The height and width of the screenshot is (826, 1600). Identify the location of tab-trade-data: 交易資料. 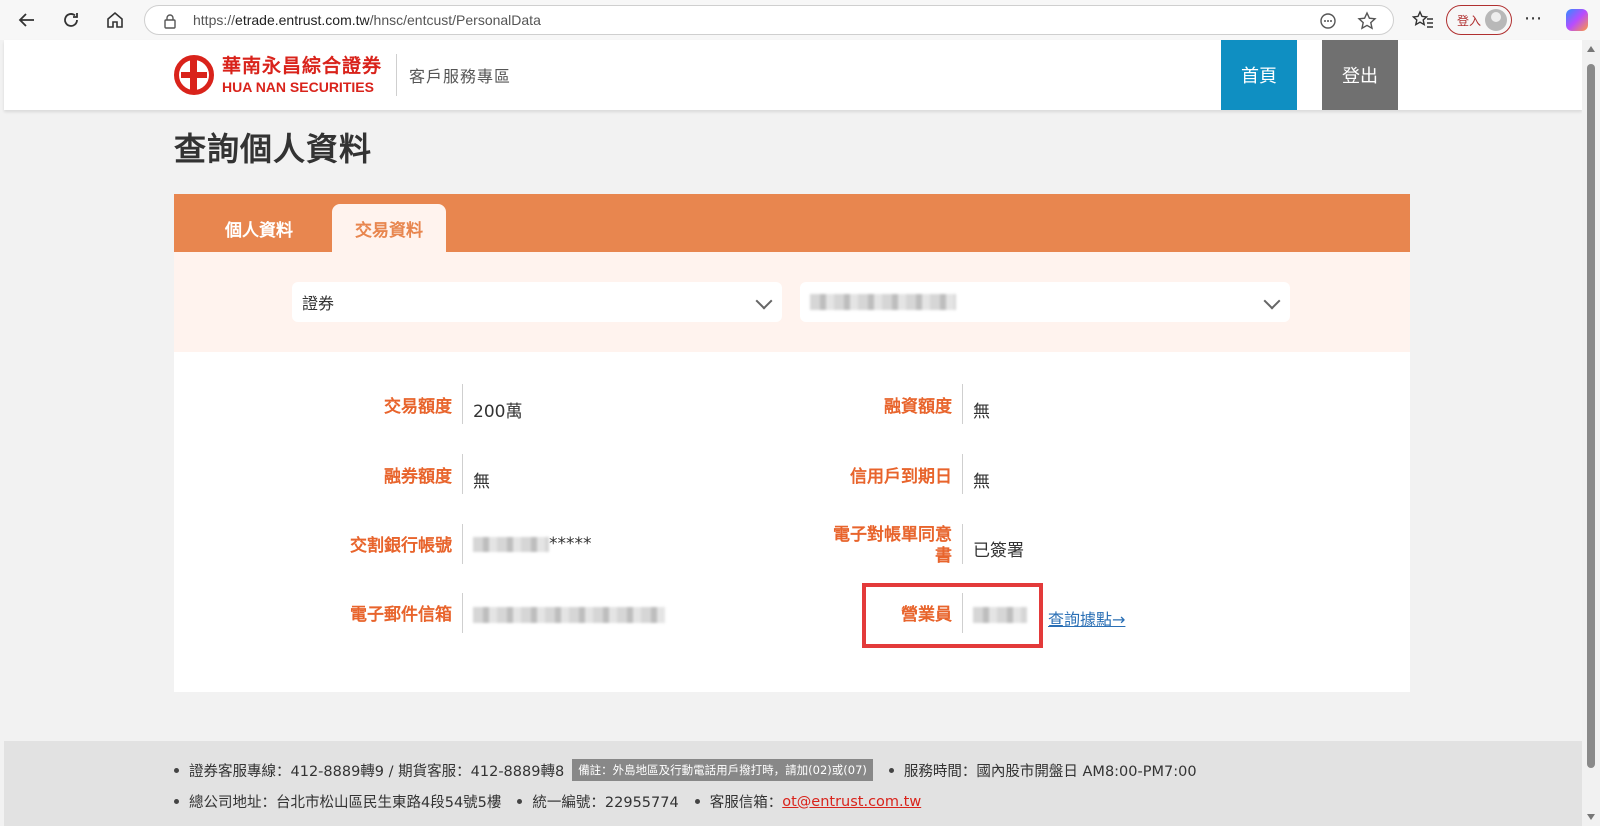
(389, 228).